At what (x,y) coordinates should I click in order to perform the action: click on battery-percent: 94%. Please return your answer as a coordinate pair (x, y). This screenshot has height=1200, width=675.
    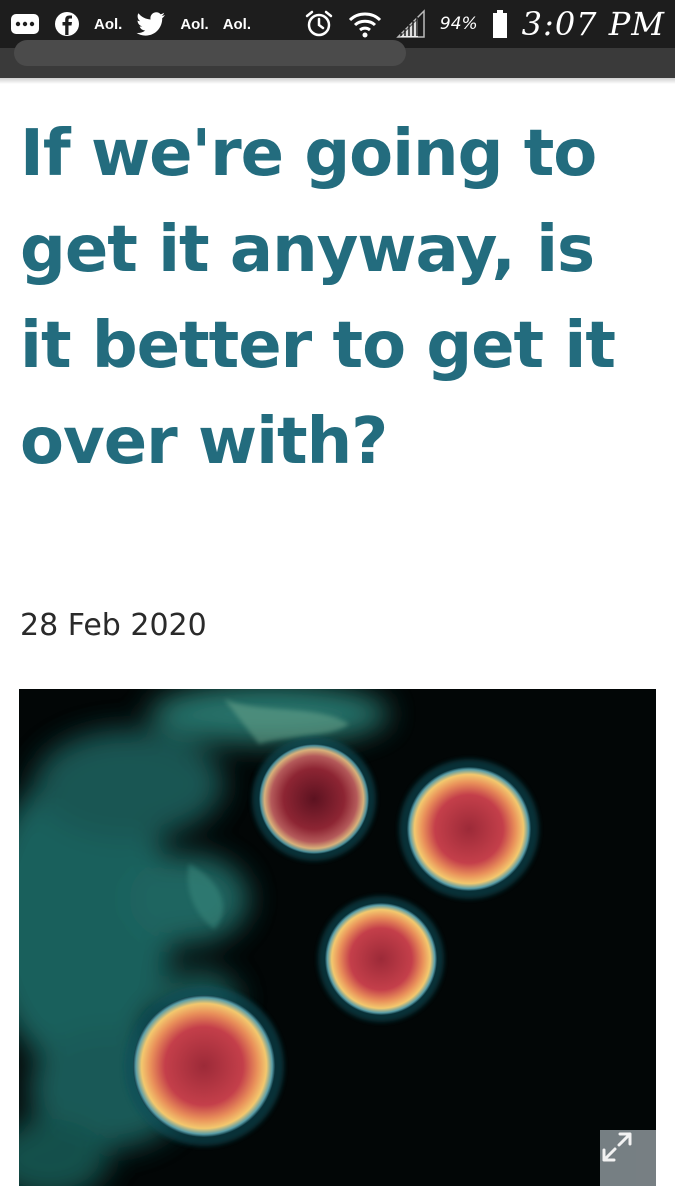
    Looking at the image, I should click on (458, 24).